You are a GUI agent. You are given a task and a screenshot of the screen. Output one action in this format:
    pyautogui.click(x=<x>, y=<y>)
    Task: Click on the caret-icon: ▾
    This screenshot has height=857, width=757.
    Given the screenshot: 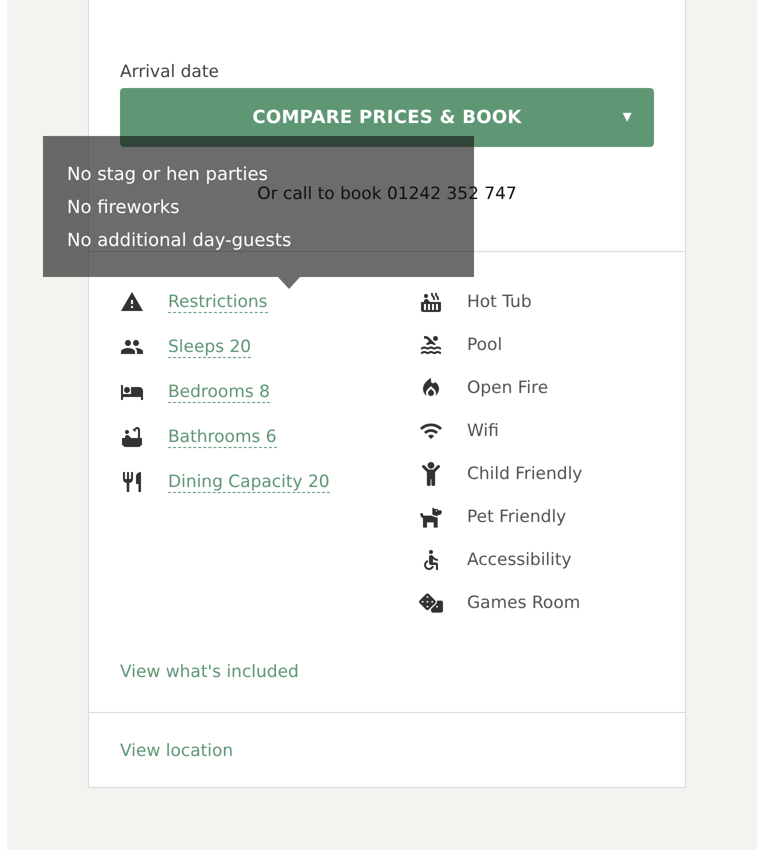 What is the action you would take?
    pyautogui.click(x=627, y=116)
    